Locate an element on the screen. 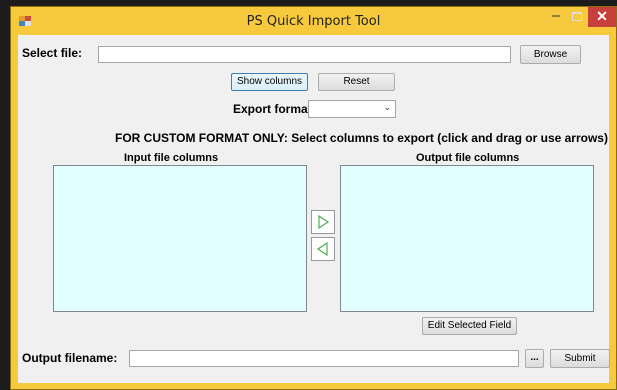  export-format-select: ⌄ is located at coordinates (352, 109).